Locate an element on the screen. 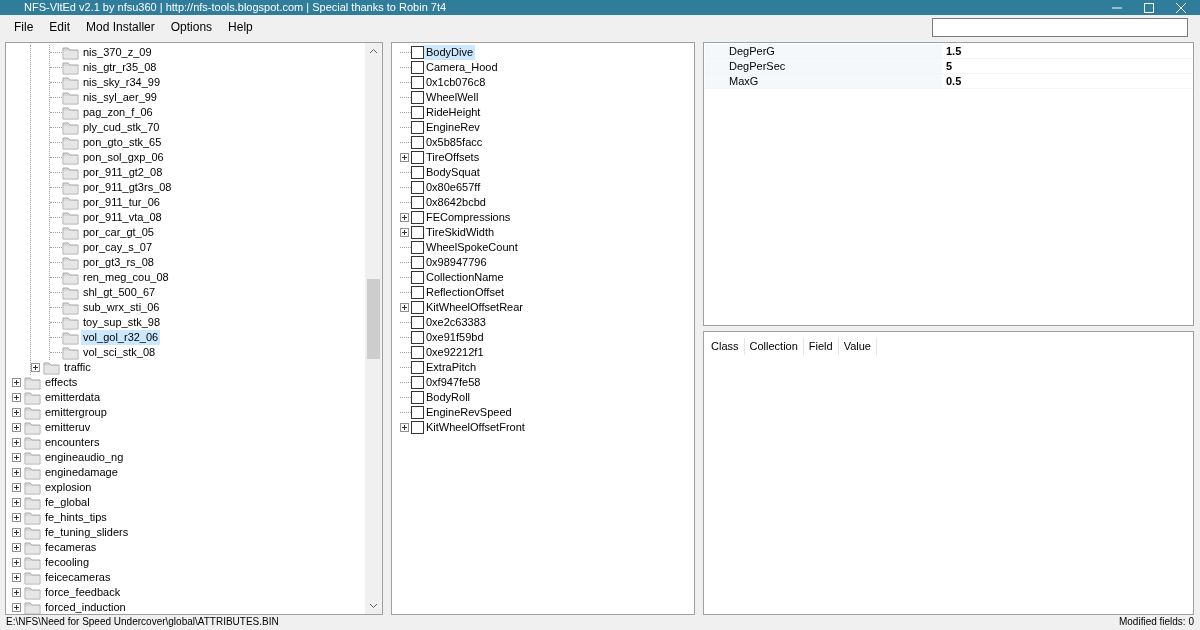  tree-item: BodyRoll is located at coordinates (448, 397).